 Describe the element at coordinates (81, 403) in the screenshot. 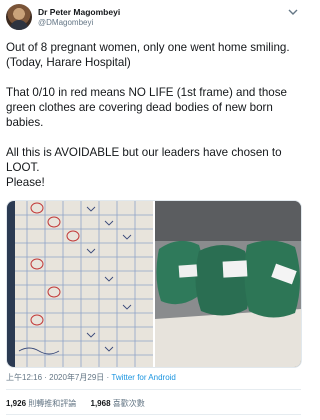

I see `tweet-stats: 1,926 則轉推和評論 1,968 喜歡次數` at that location.